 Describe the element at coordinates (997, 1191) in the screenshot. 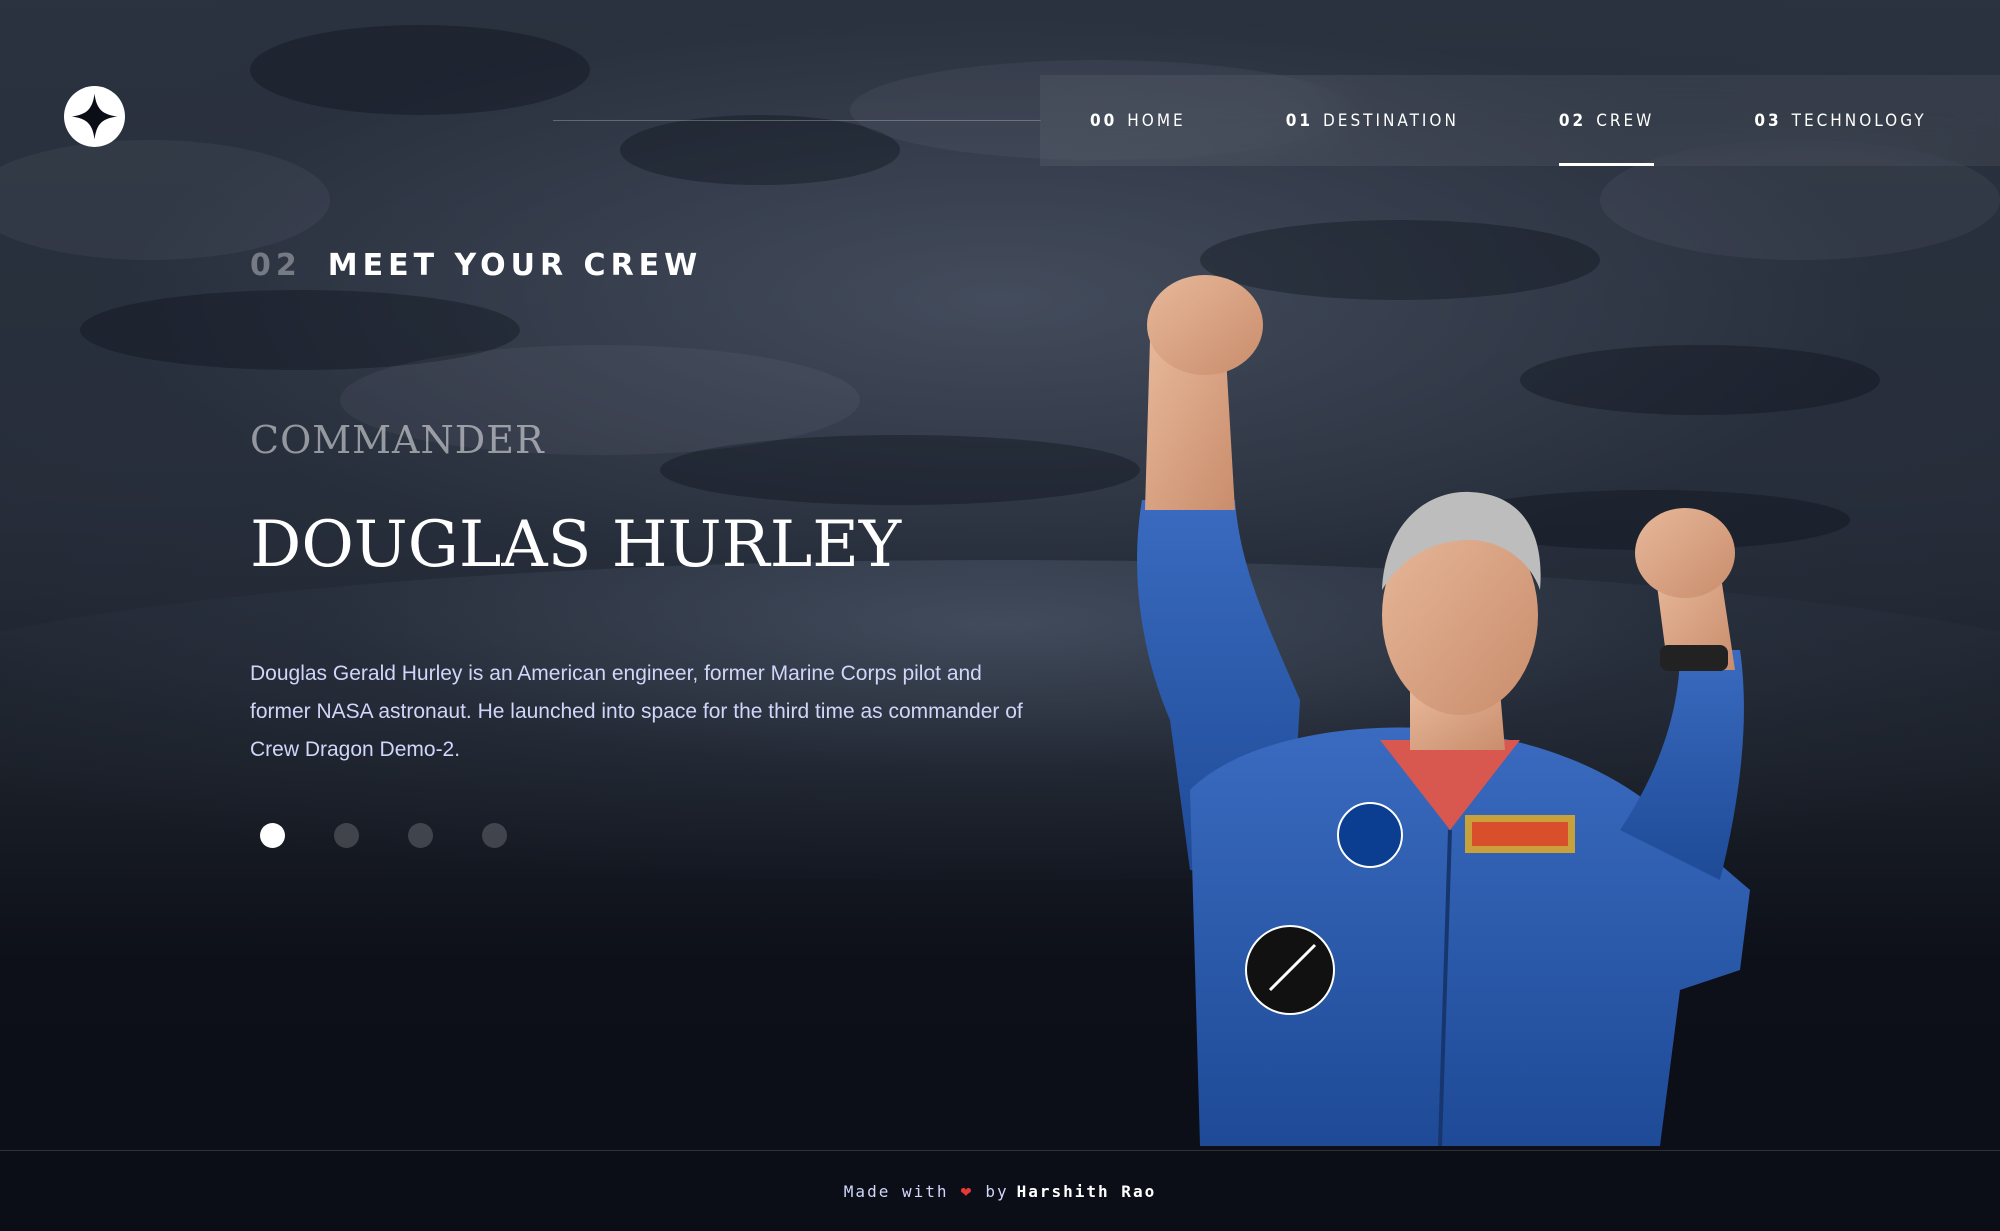

I see `footer-by: by` at that location.